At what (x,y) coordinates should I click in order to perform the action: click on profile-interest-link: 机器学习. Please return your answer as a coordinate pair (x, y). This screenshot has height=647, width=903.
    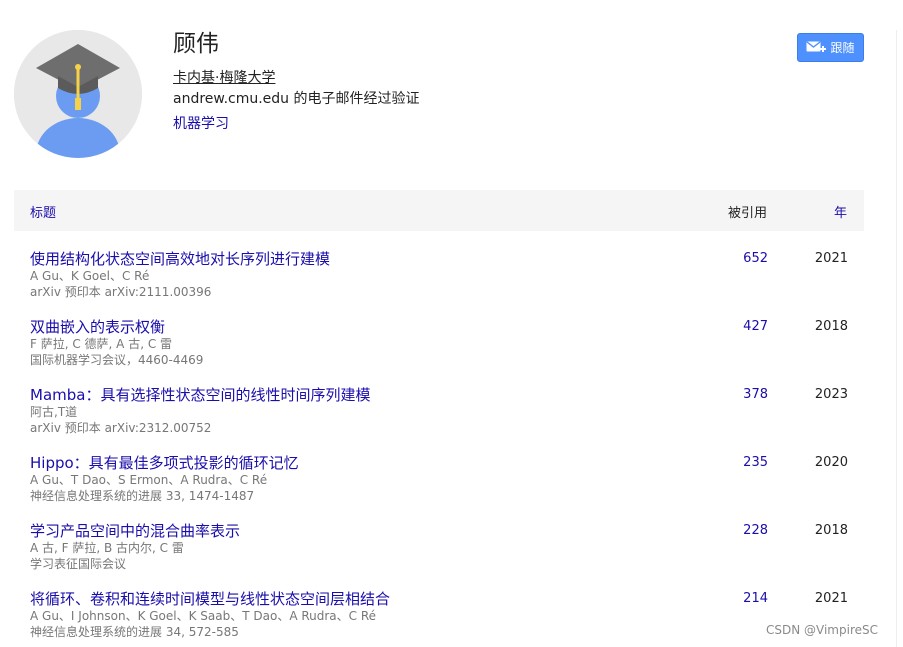
    Looking at the image, I should click on (201, 124).